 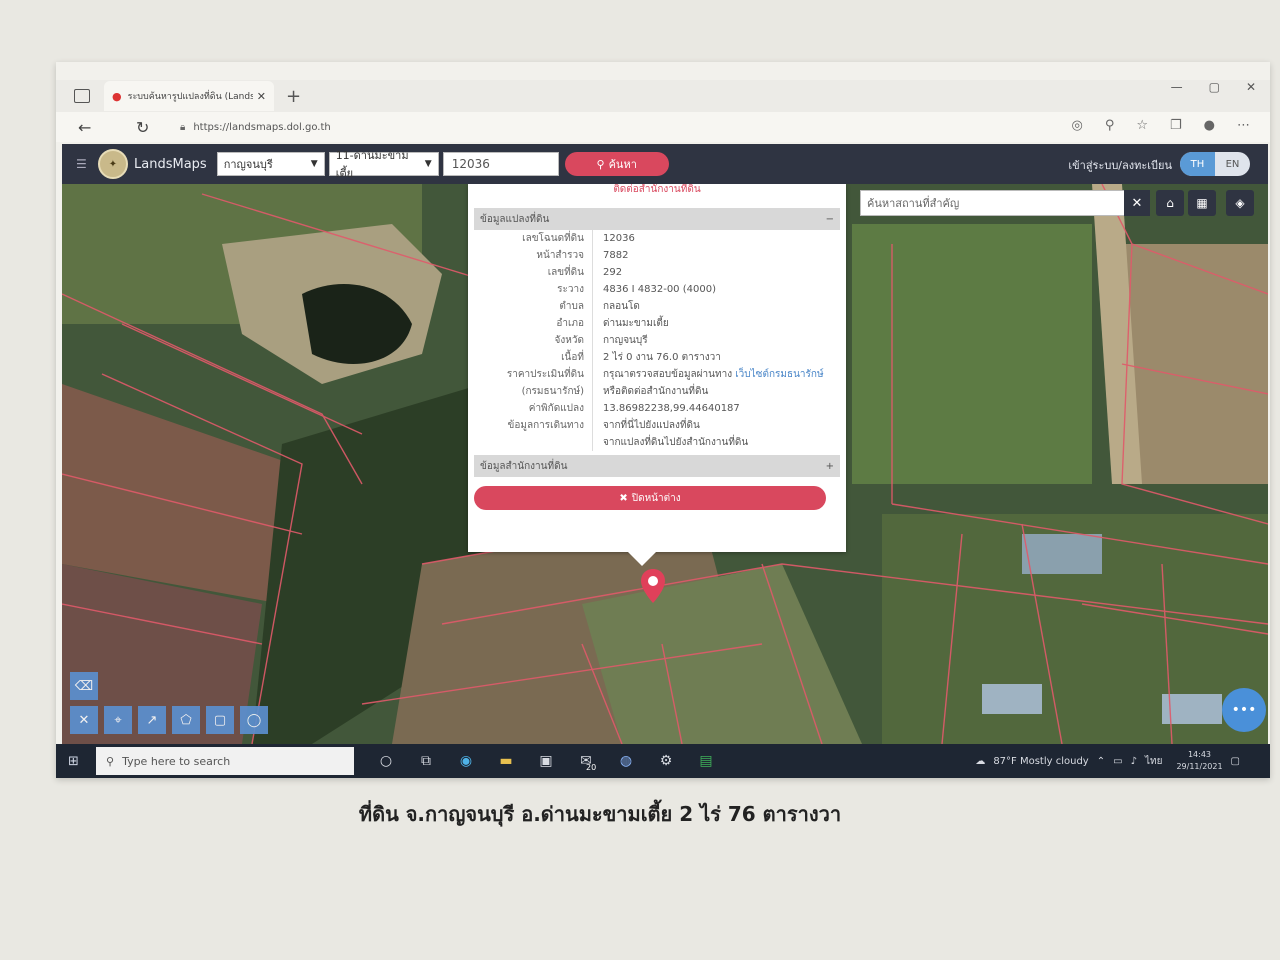 I want to click on url-field: 🔒︎ https://landsmaps.dol.go.th, so click(x=255, y=127).